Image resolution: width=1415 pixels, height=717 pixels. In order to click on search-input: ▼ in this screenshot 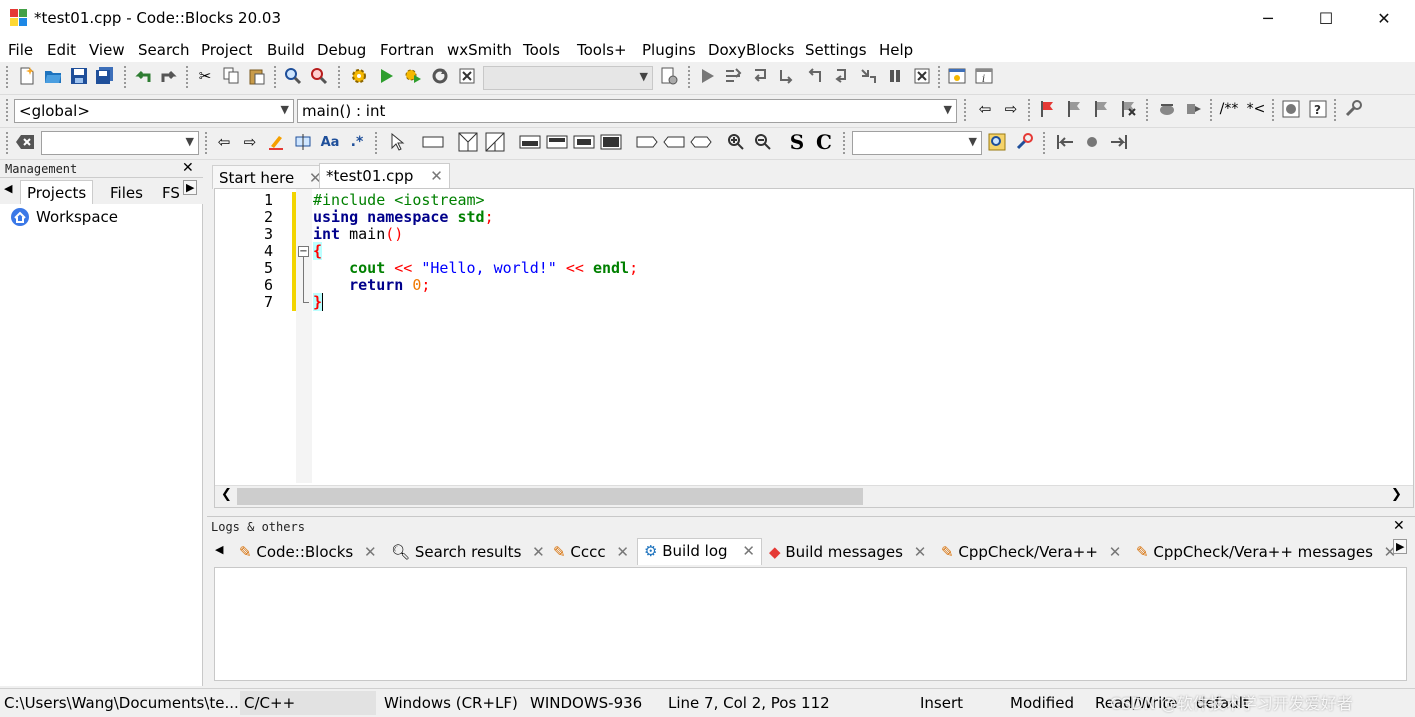, I will do `click(120, 143)`.